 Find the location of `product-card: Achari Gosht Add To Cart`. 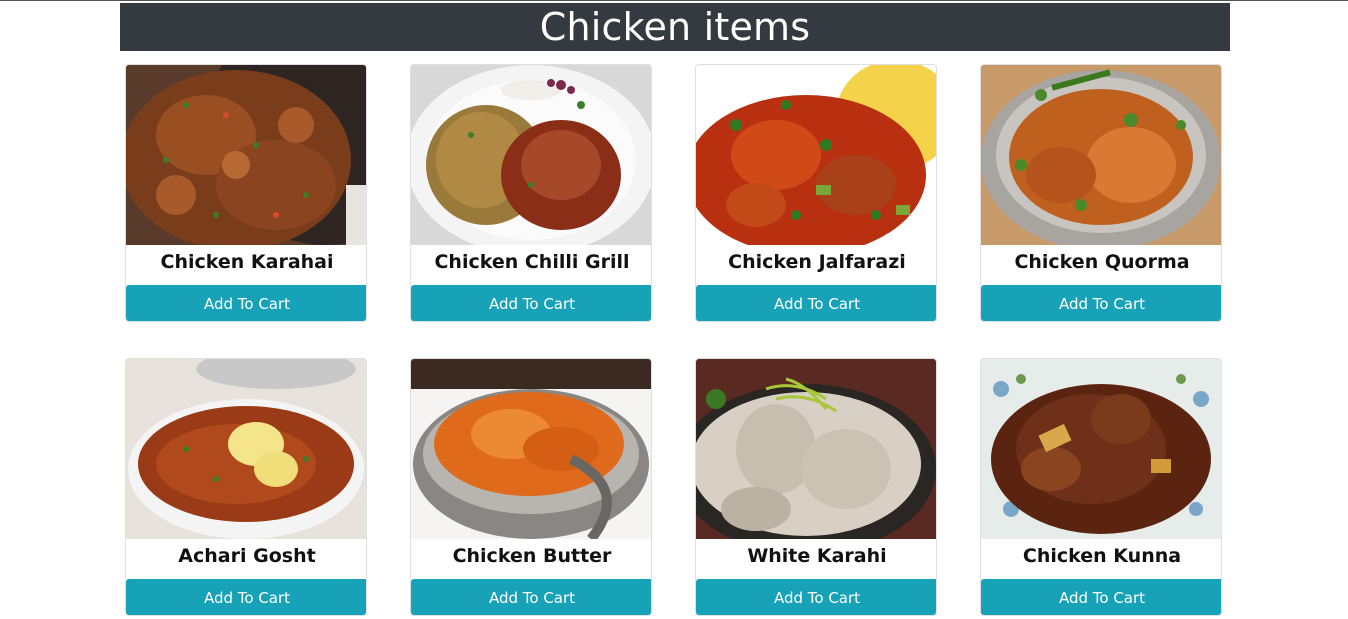

product-card: Achari Gosht Add To Cart is located at coordinates (246, 487).